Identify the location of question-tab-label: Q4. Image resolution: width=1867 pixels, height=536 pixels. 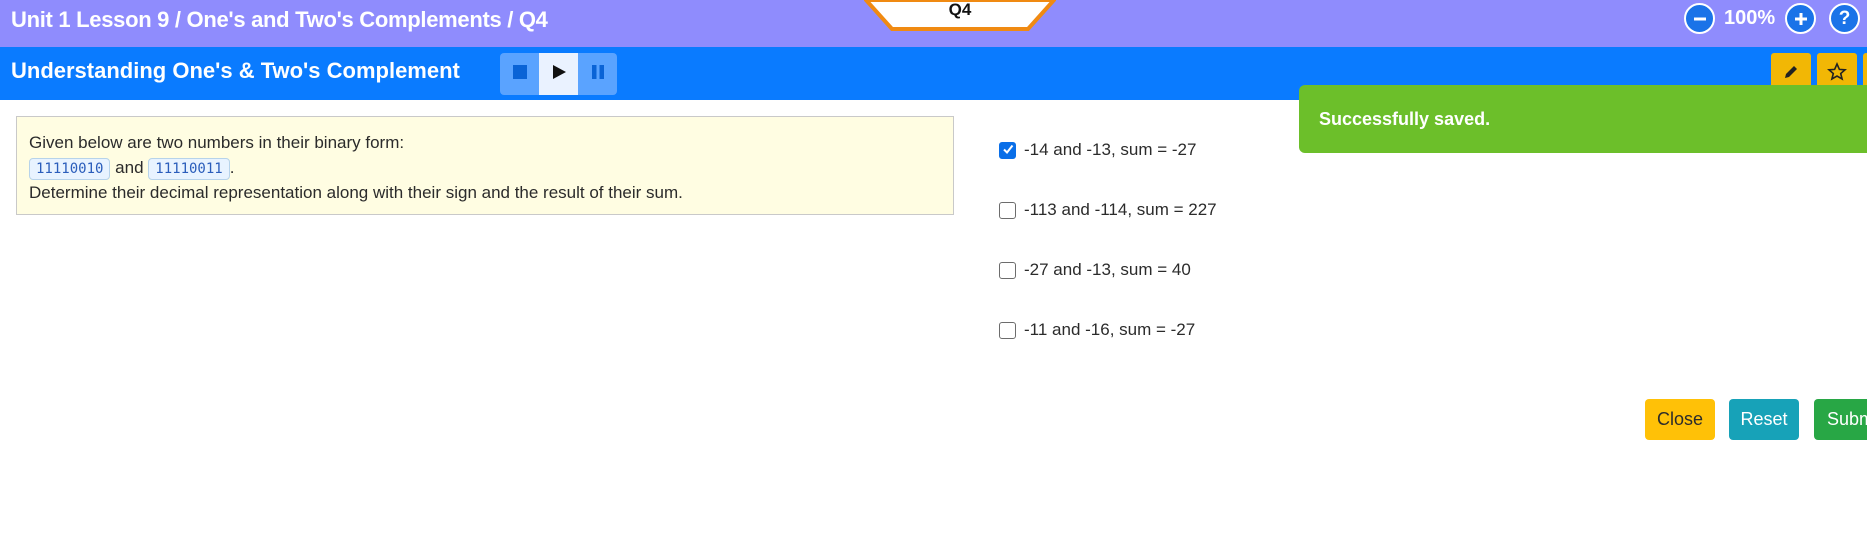
(960, 9).